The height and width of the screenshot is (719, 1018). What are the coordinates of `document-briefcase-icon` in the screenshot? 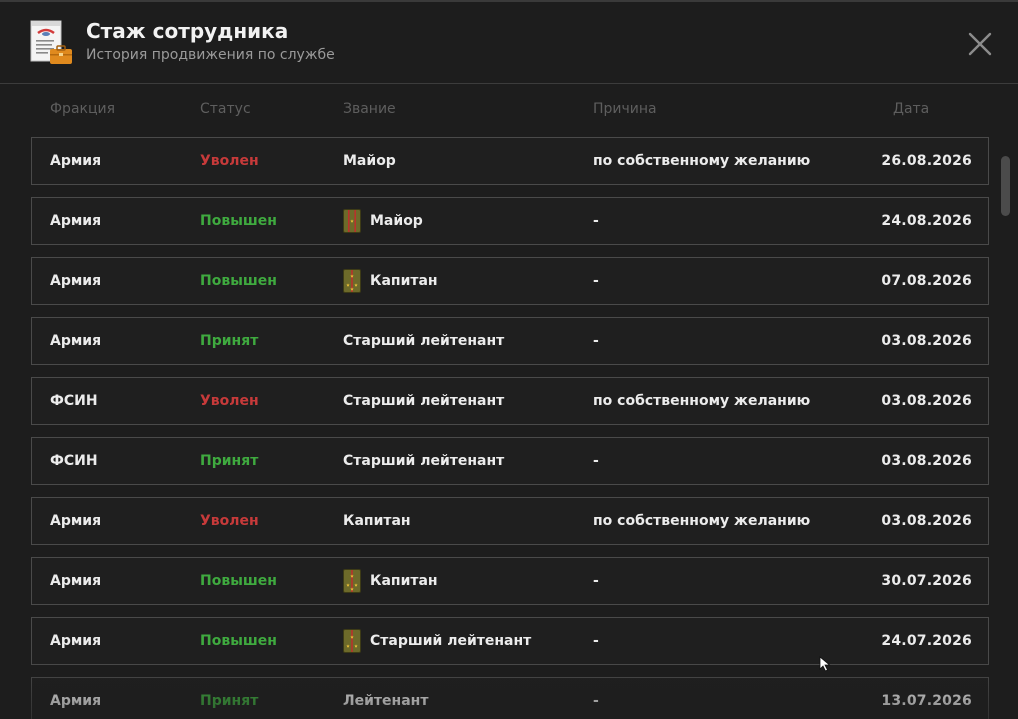 It's located at (51, 42).